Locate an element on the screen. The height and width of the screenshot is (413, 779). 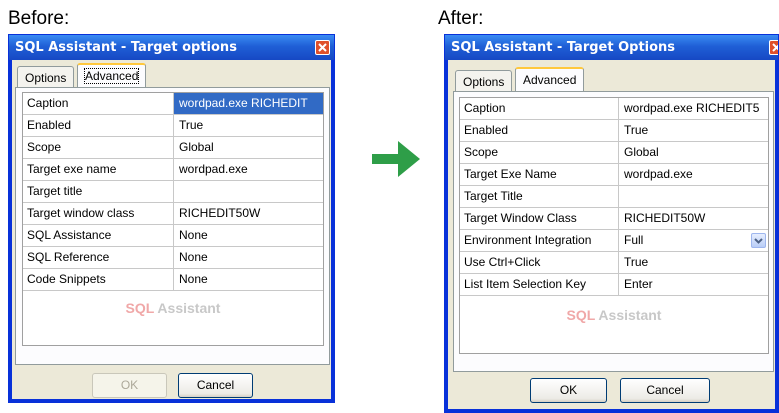
after-row-use-ctrl-click: Use Ctrl+Click True is located at coordinates (614, 263).